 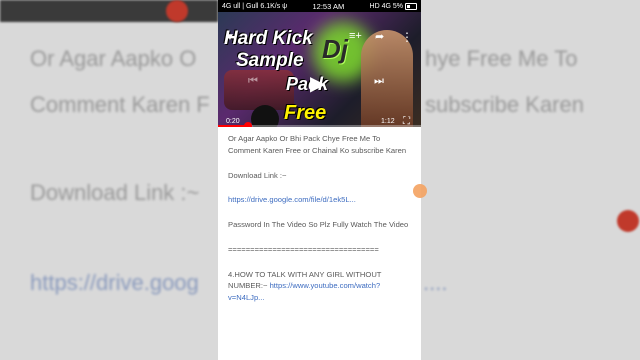 I want to click on status-right: HD 4G 5%, so click(x=393, y=6).